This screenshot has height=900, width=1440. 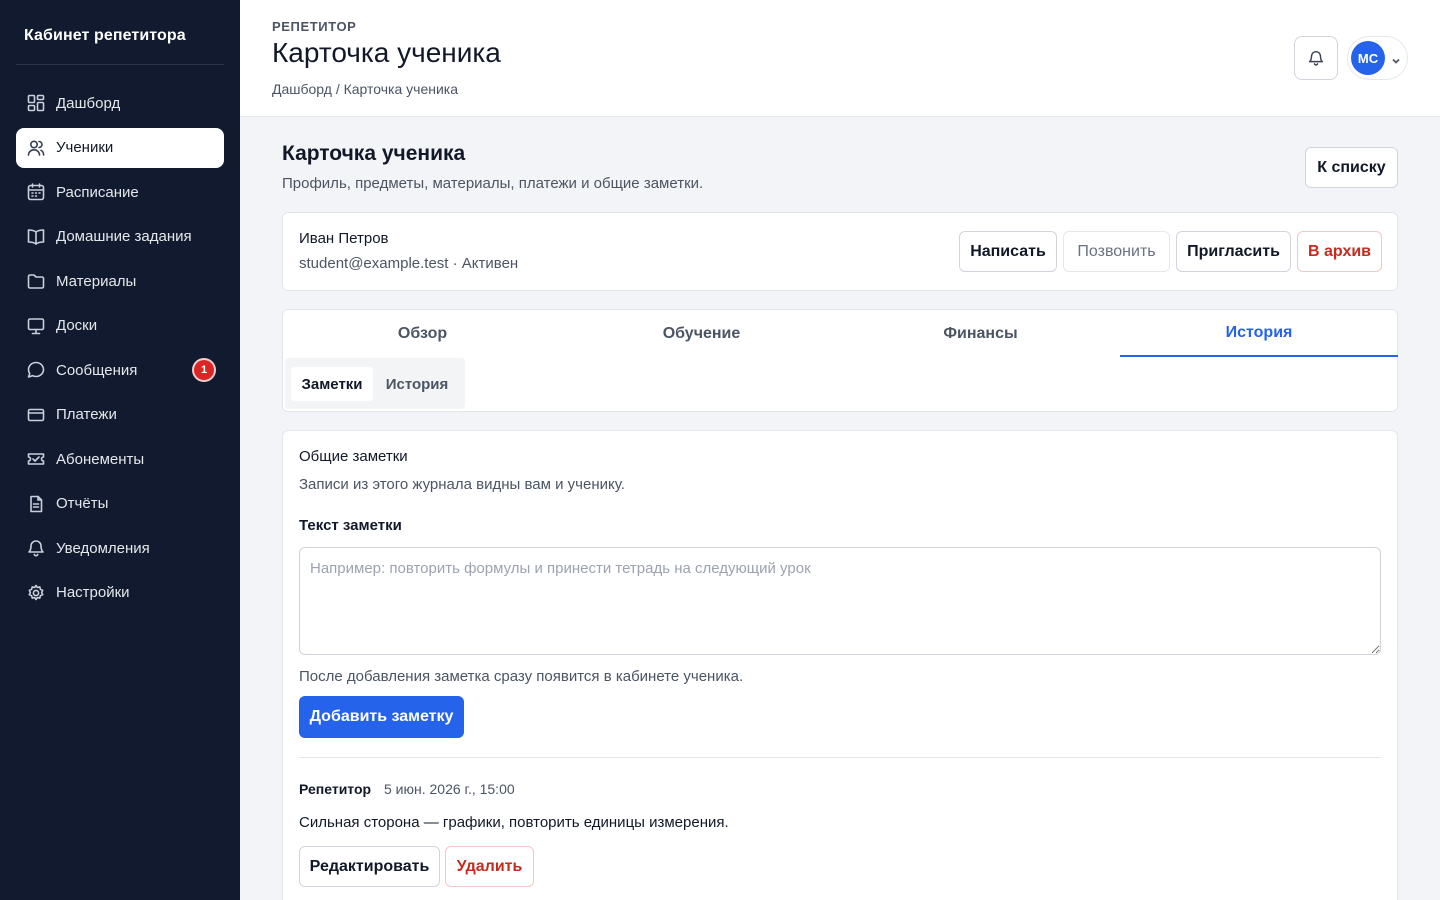 I want to click on sidebar-item-label: Доски, so click(x=77, y=325).